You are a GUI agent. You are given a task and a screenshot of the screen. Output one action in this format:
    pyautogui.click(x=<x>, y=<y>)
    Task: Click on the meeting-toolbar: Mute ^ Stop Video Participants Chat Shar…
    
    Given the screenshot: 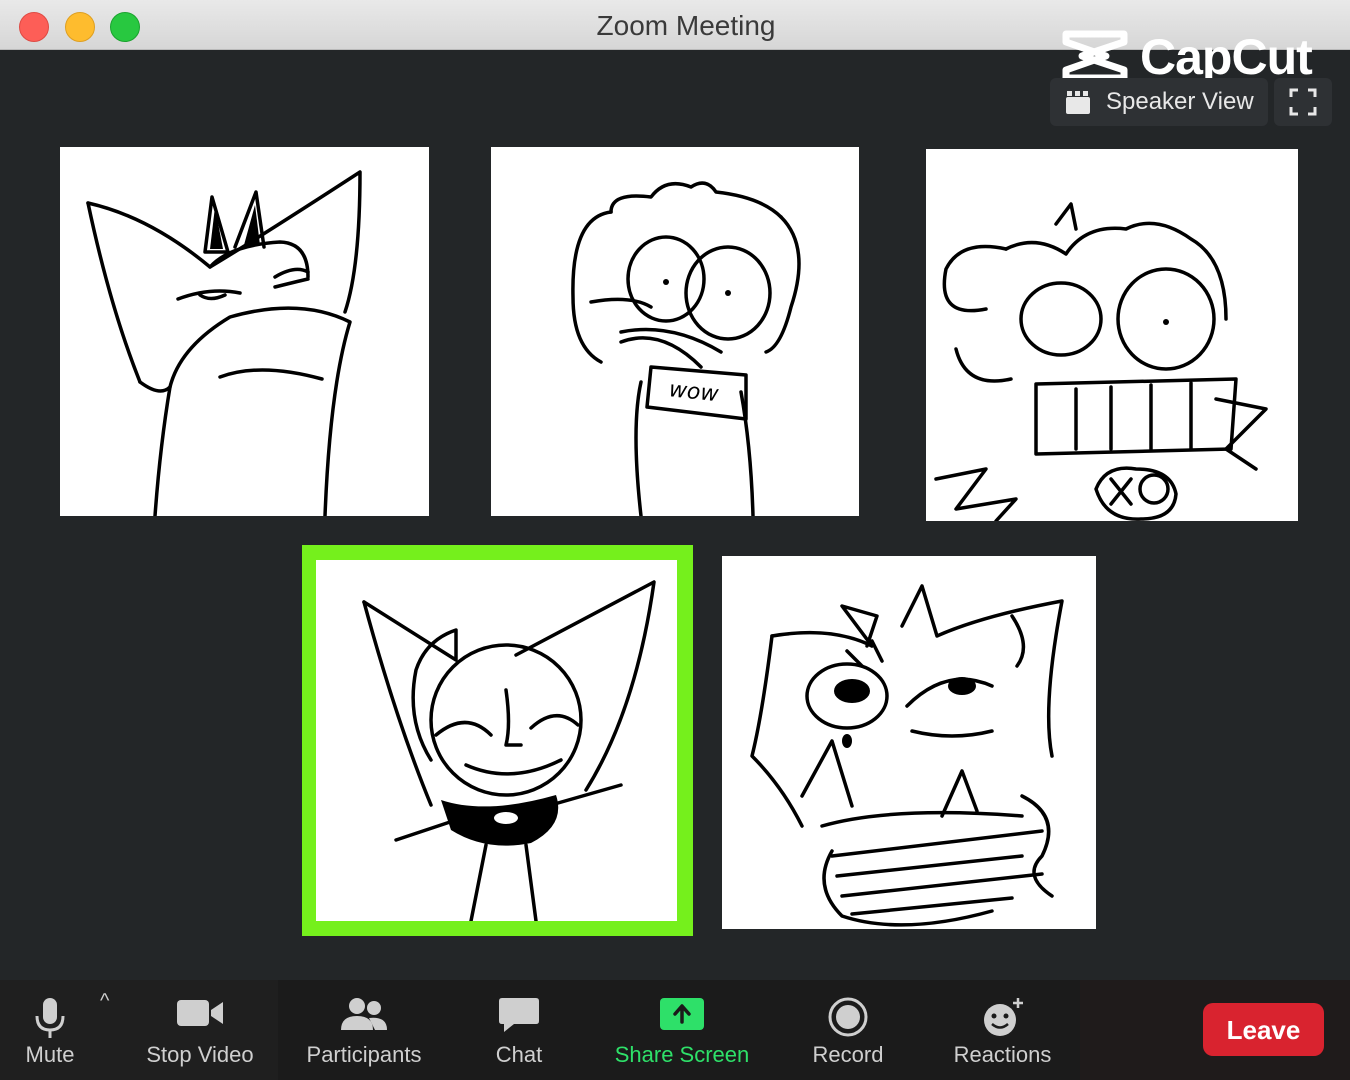 What is the action you would take?
    pyautogui.click(x=675, y=1030)
    